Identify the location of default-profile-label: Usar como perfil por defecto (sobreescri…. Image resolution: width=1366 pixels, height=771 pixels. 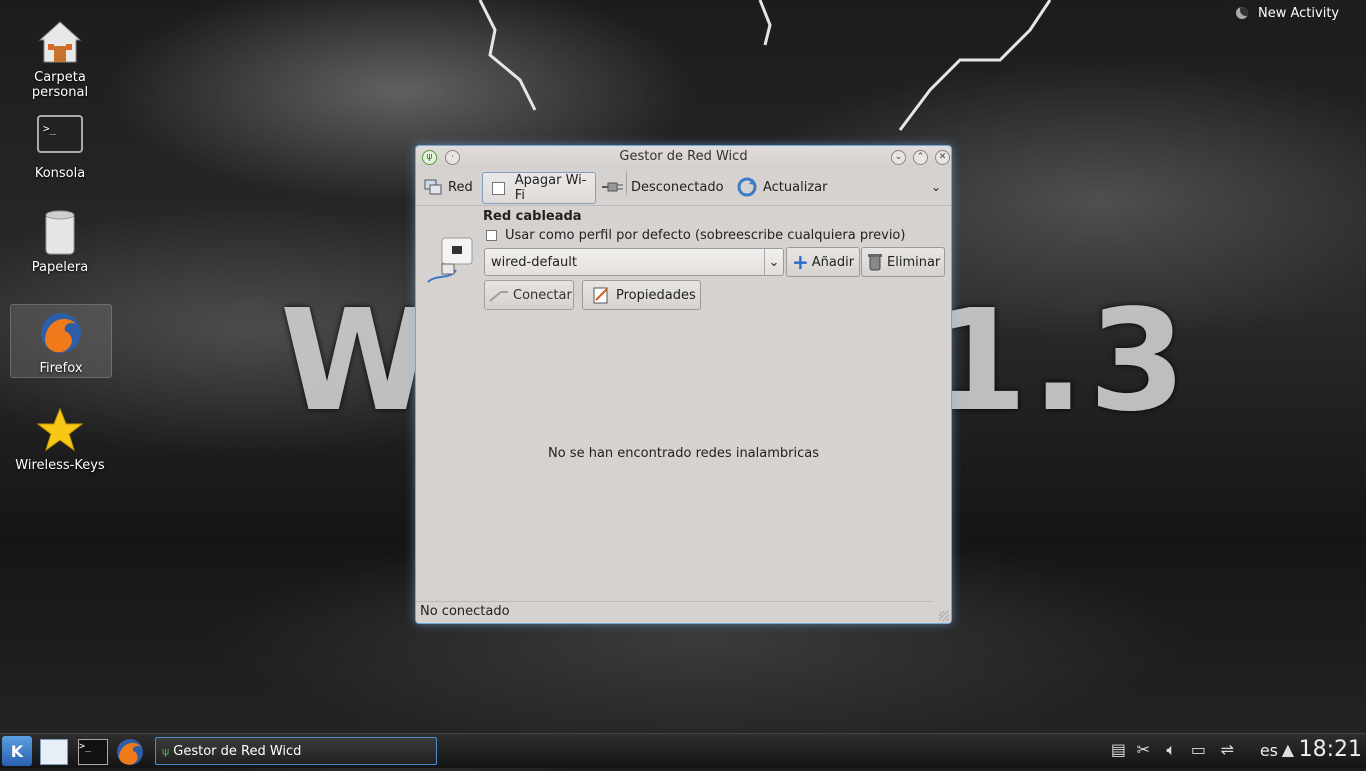
(705, 235).